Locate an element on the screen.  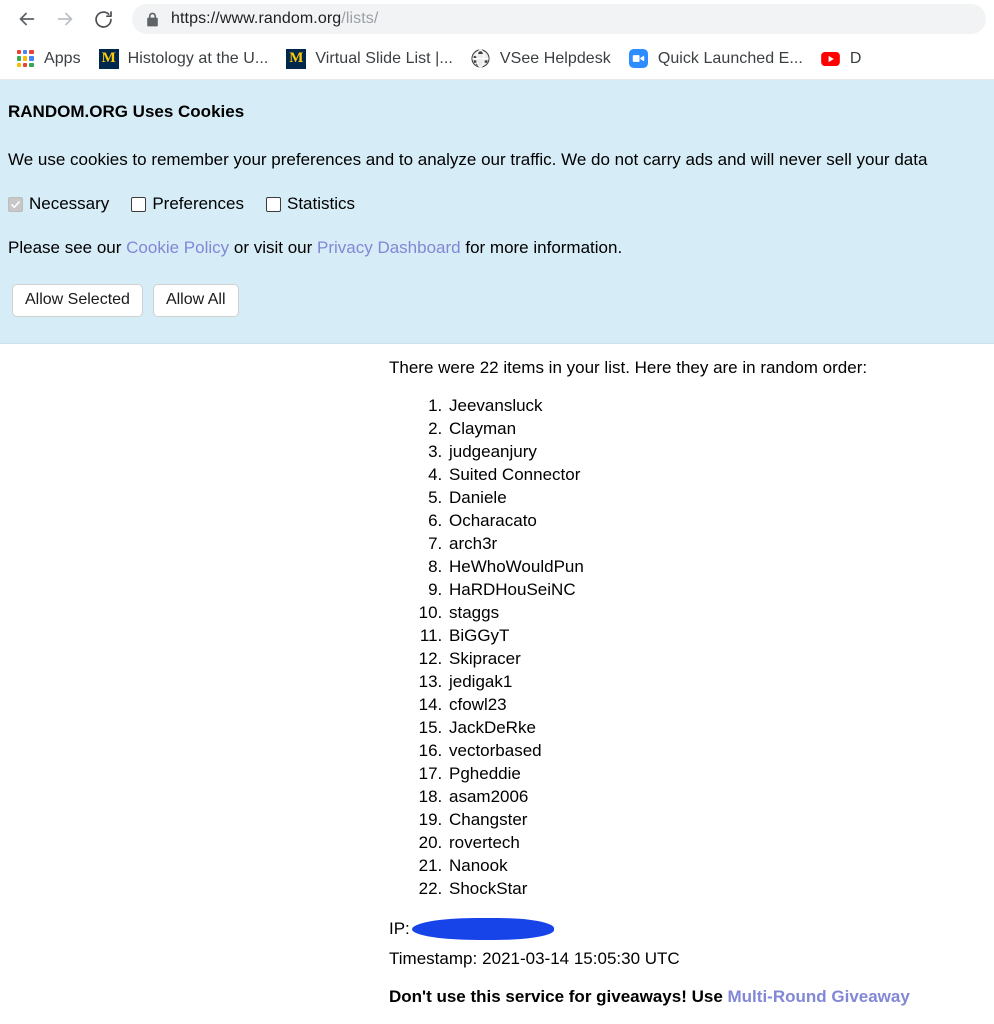
timestamp-value: 2021-03-14 15:05:30 UTC is located at coordinates (581, 958).